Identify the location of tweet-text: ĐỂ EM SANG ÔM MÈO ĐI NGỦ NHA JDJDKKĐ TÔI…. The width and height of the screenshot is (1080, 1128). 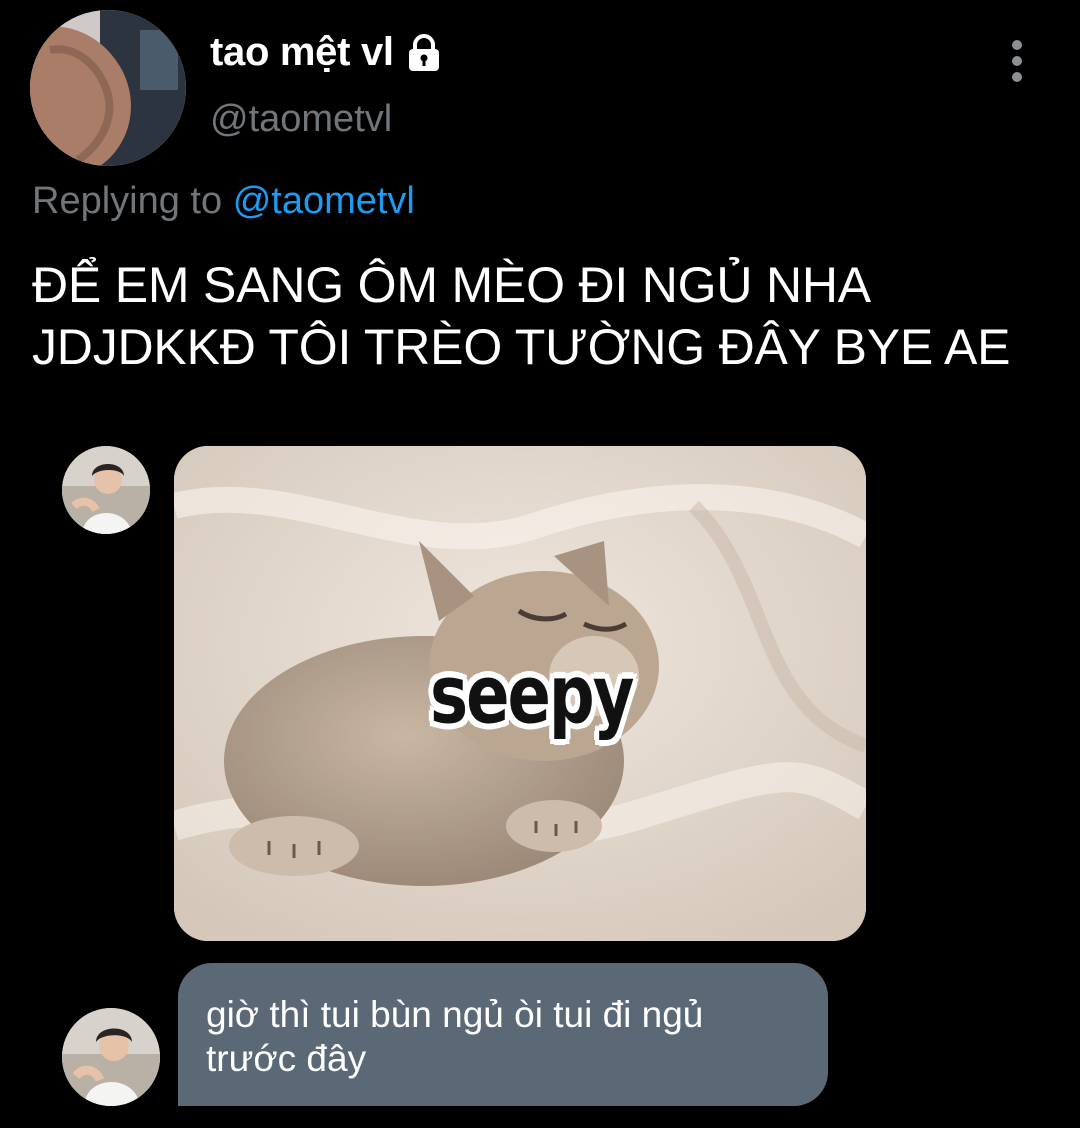
(521, 316).